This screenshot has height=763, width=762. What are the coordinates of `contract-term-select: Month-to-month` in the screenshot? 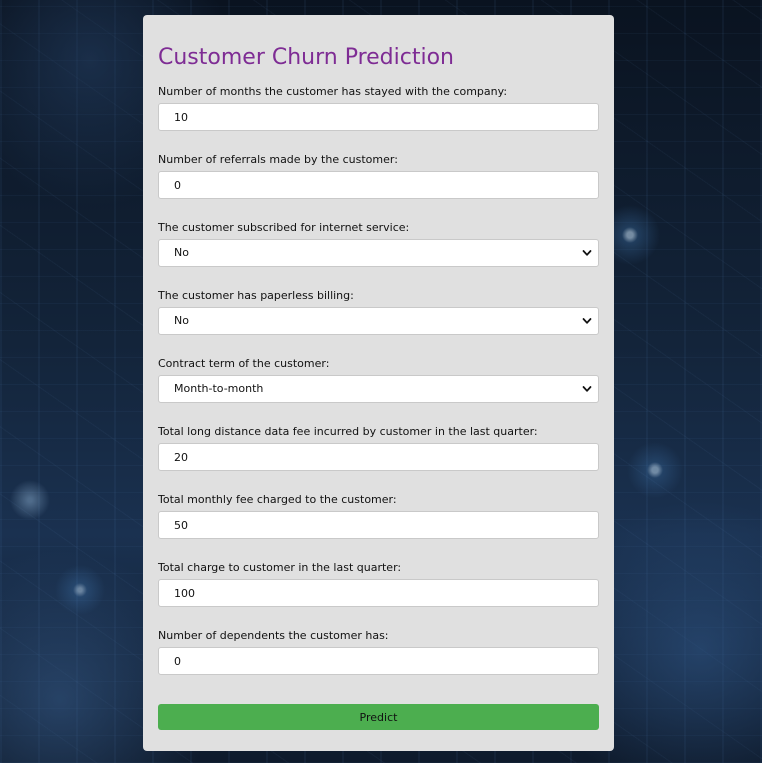 It's located at (378, 389).